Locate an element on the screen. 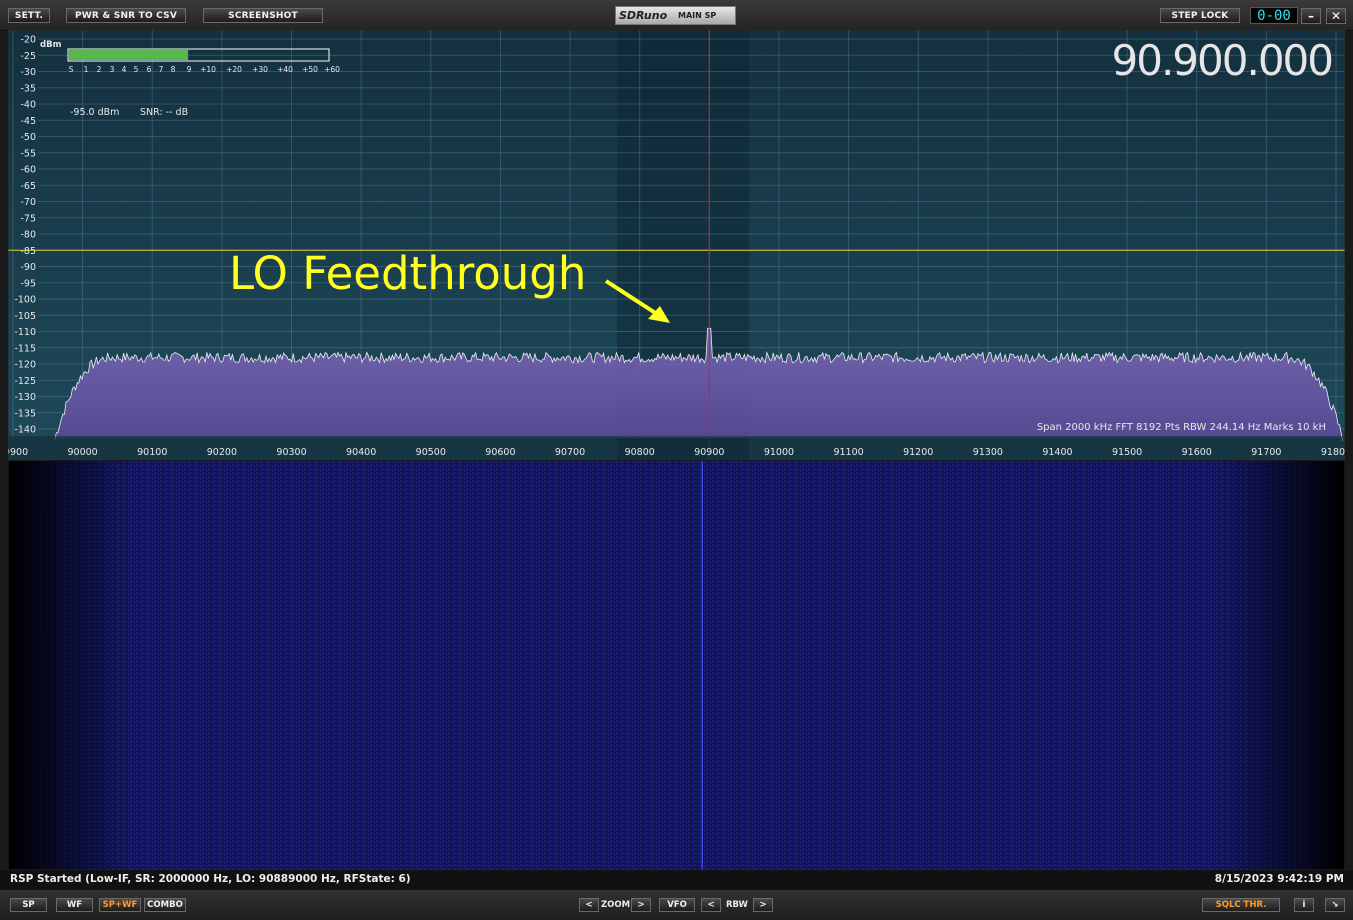 The width and height of the screenshot is (1353, 920). s-meter-tick: 5 is located at coordinates (136, 69).